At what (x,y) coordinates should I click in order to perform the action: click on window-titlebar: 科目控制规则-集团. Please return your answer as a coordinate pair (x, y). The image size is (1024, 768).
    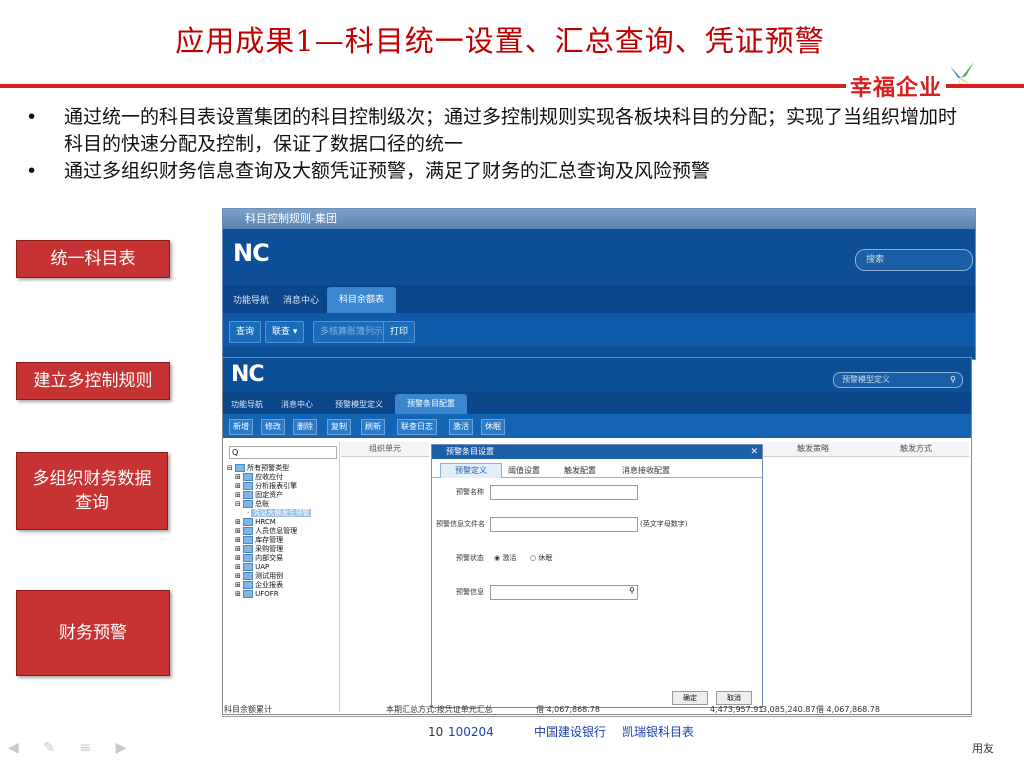
    Looking at the image, I should click on (599, 219).